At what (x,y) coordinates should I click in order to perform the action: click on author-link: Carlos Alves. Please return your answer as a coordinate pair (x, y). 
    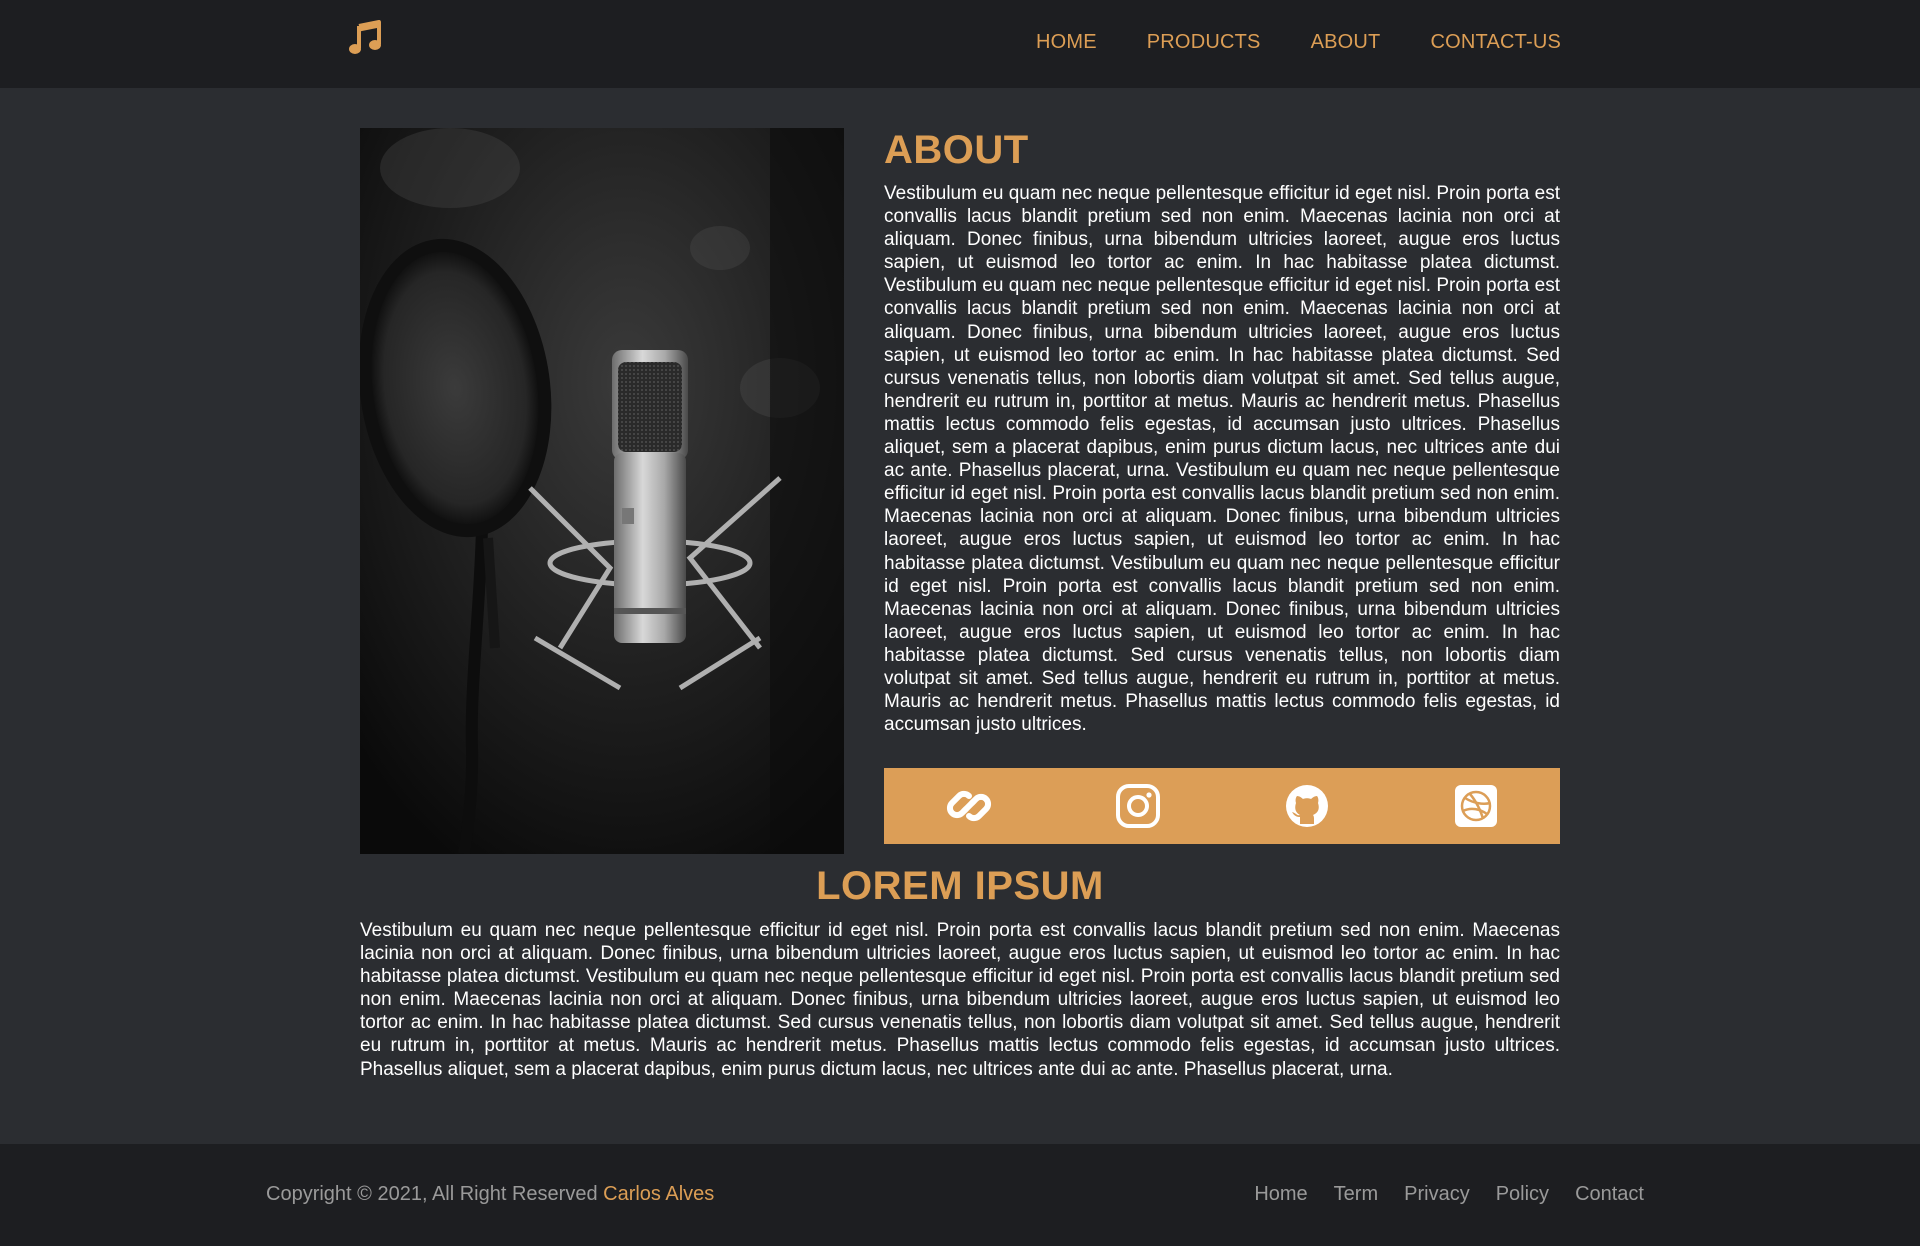
    Looking at the image, I should click on (658, 1194).